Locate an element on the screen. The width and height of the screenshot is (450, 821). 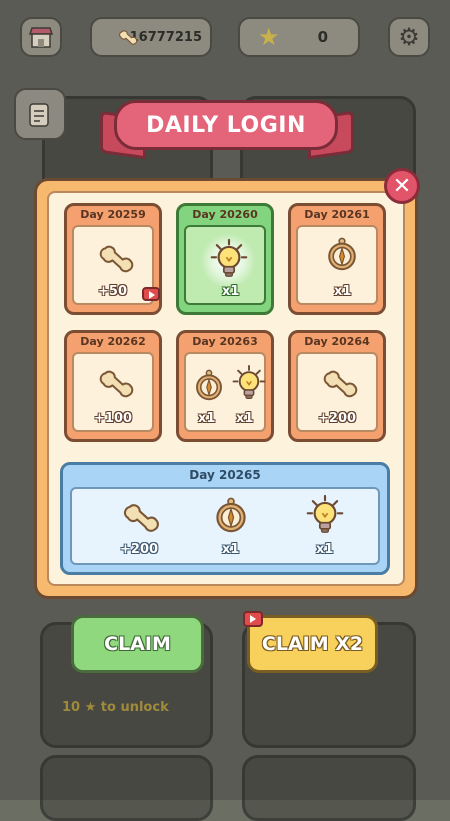
day-card-1: Day 20259 +50 is located at coordinates (113, 259).